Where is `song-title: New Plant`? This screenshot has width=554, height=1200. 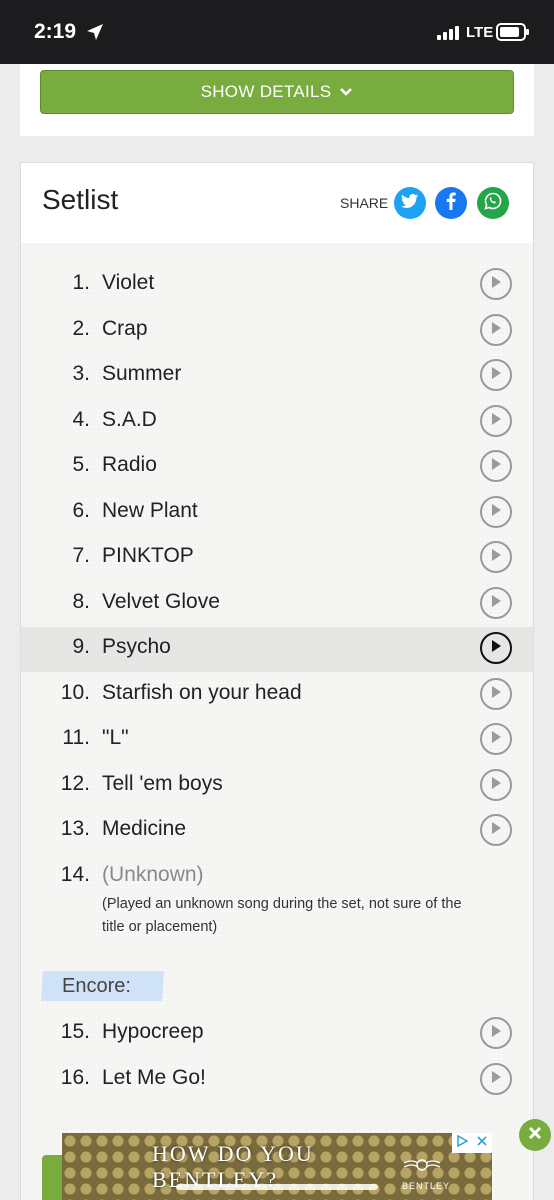
song-title: New Plant is located at coordinates (150, 511).